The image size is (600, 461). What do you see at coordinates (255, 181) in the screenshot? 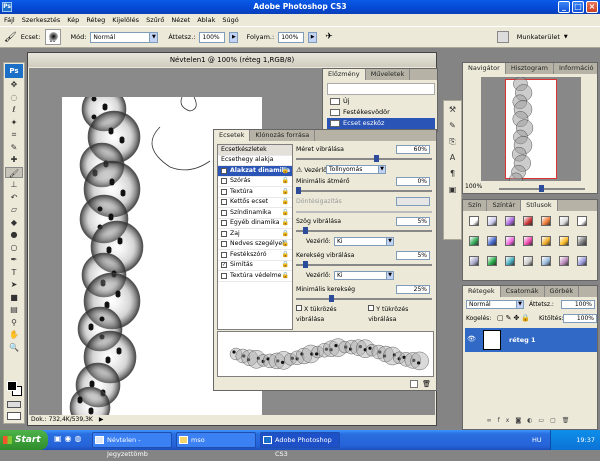
I see `brush-option-item: Szórás 🔒` at bounding box center [255, 181].